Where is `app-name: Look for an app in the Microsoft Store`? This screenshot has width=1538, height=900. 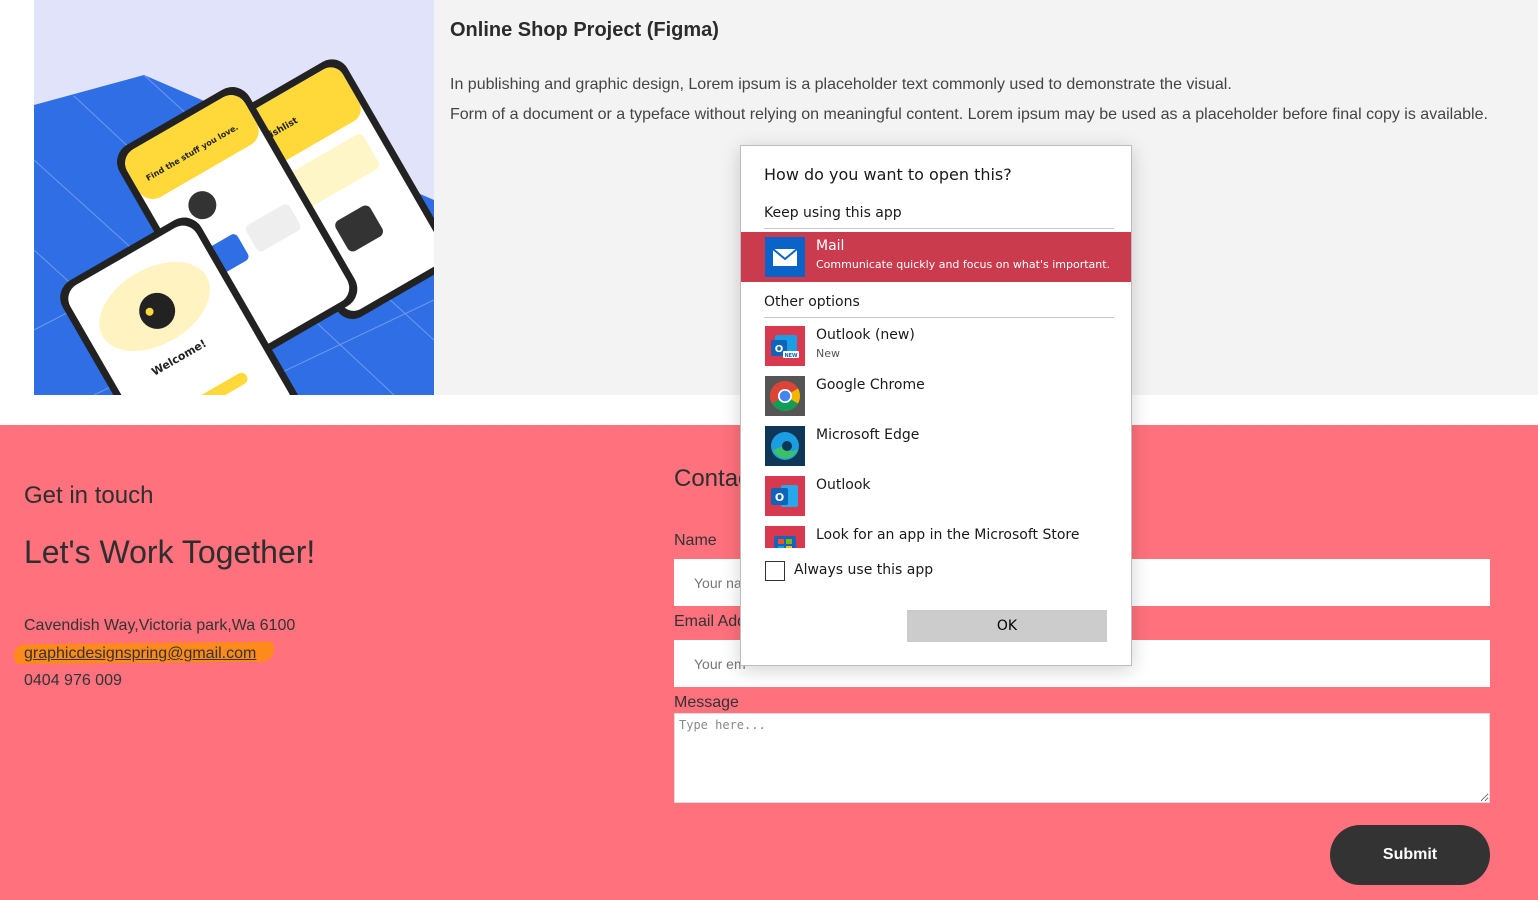 app-name: Look for an app in the Microsoft Store is located at coordinates (948, 535).